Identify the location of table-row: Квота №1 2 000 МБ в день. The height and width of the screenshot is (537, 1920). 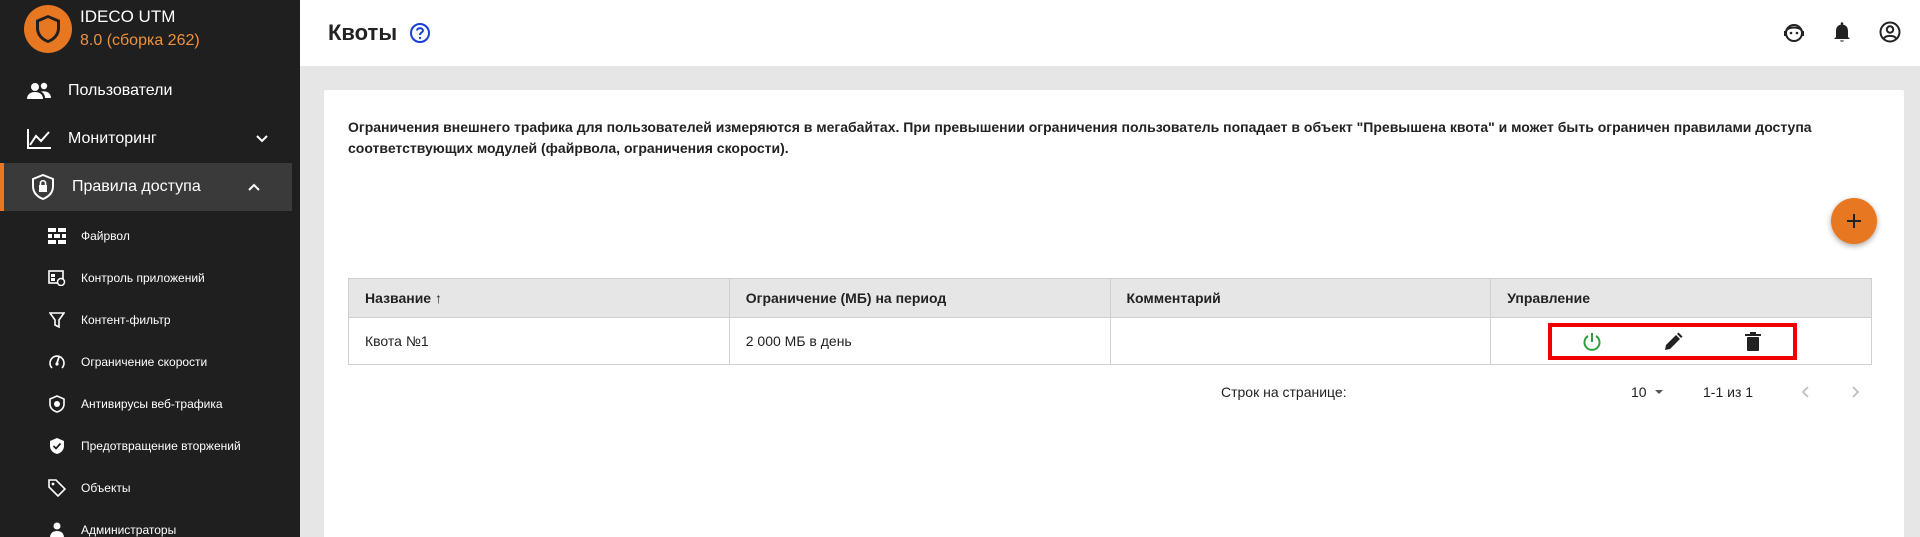
(1110, 341).